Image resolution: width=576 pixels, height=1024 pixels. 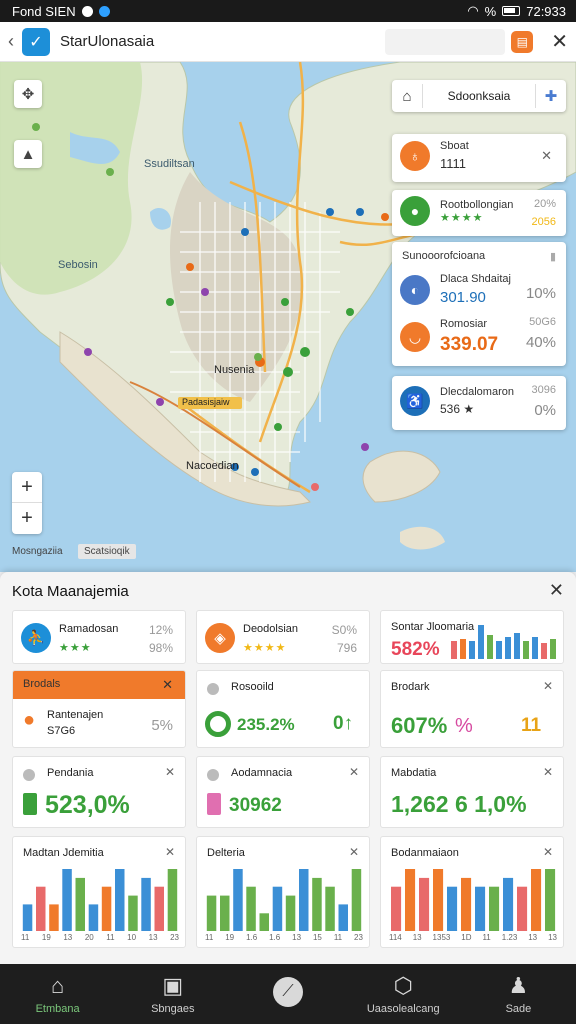 I want to click on shield-icon: ⬡, so click(x=403, y=985).